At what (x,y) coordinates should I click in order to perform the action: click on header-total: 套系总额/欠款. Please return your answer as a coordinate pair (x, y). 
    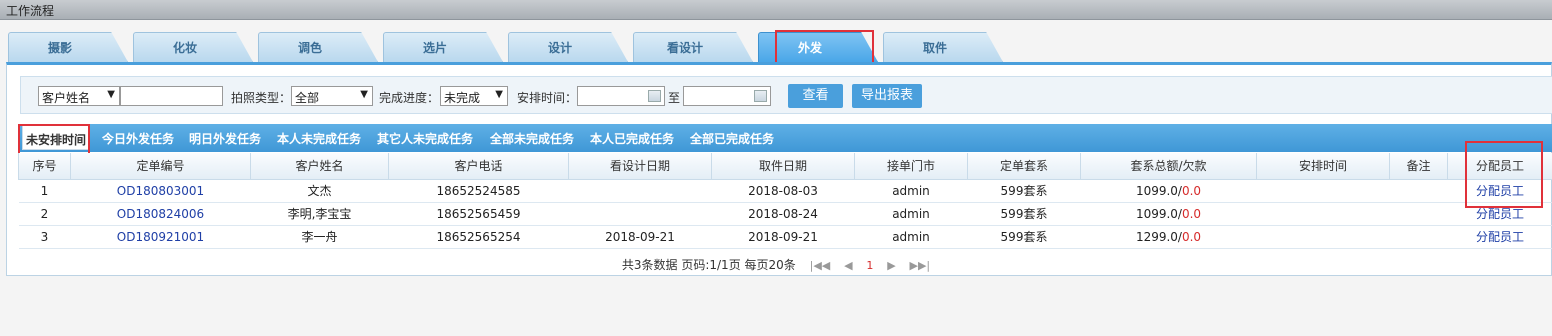
    Looking at the image, I should click on (1168, 166).